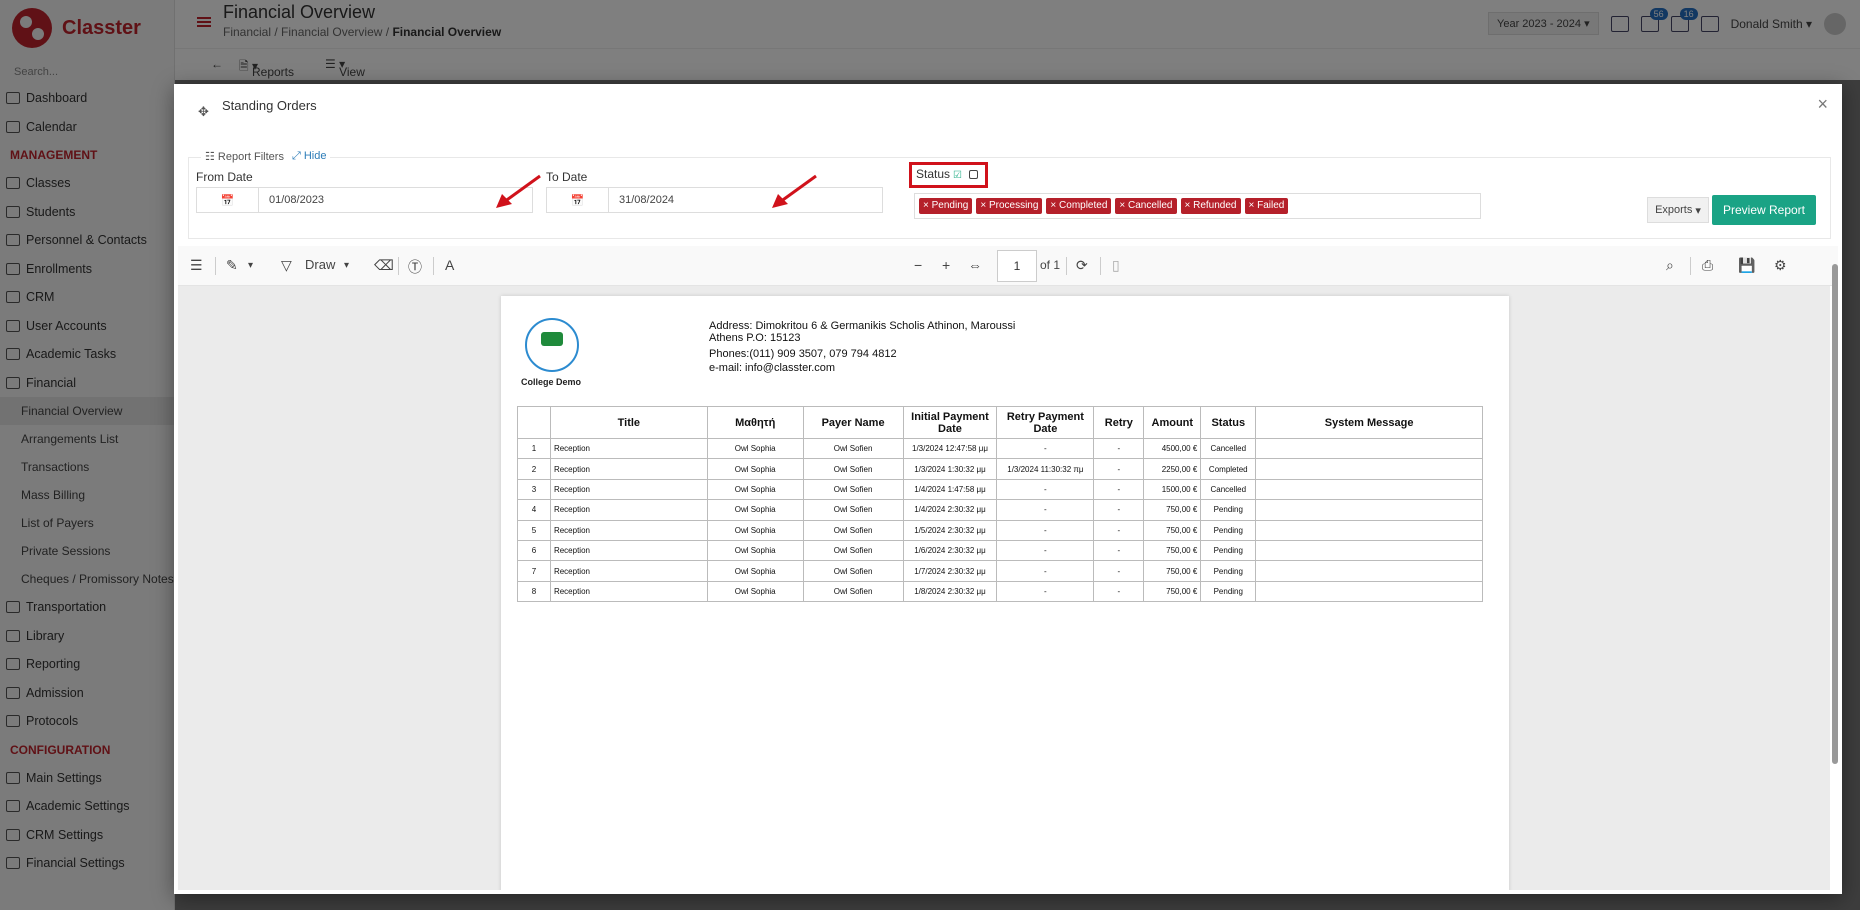  I want to click on filters-legend: ☷ Report Filters ⤢ Hide, so click(266, 156).